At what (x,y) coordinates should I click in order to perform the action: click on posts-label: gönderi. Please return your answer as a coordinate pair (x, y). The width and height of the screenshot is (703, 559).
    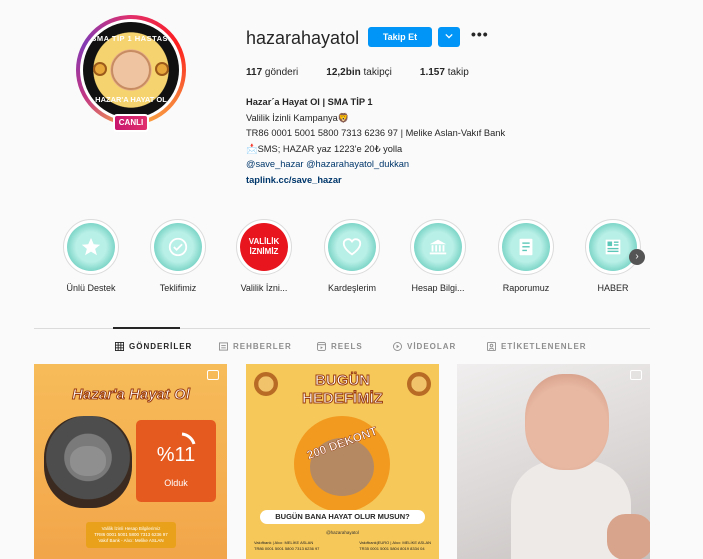
    Looking at the image, I should click on (281, 72).